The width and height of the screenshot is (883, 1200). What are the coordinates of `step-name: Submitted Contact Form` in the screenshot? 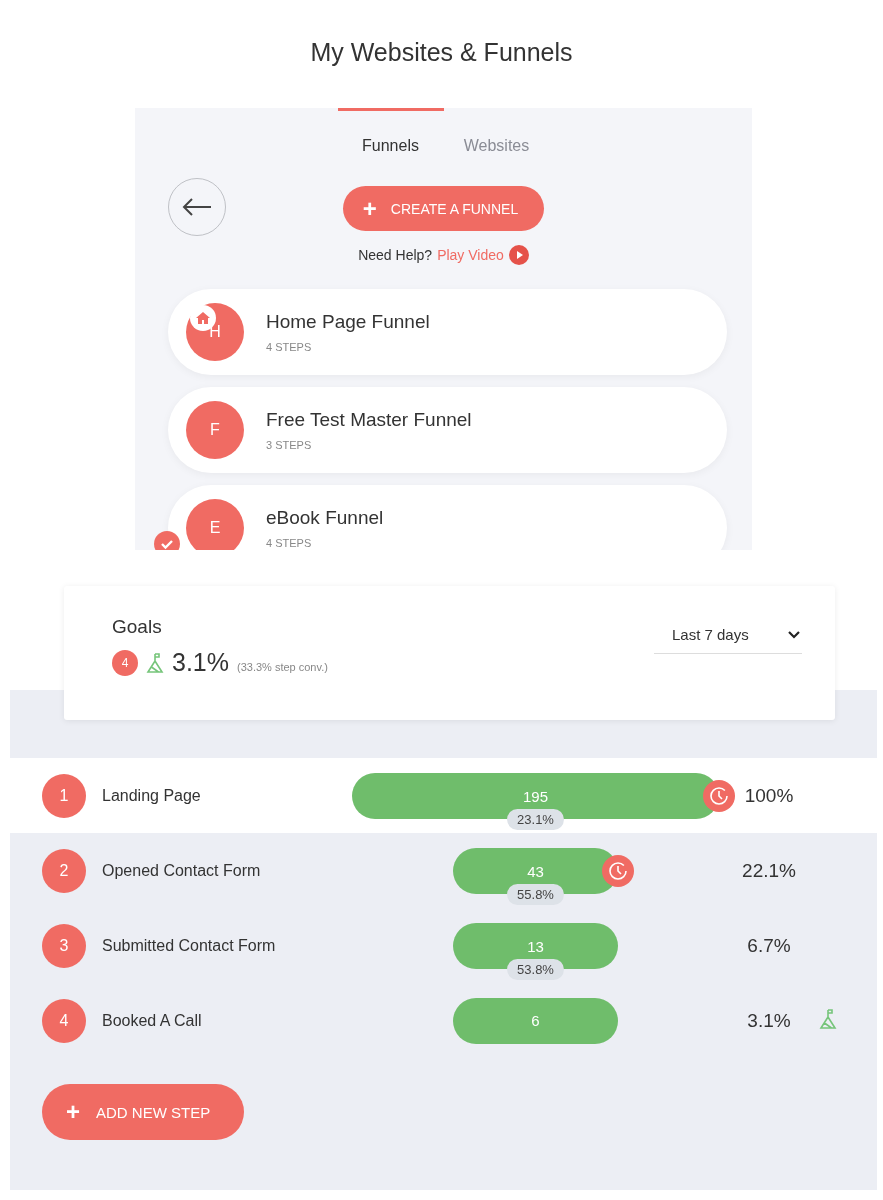 It's located at (189, 945).